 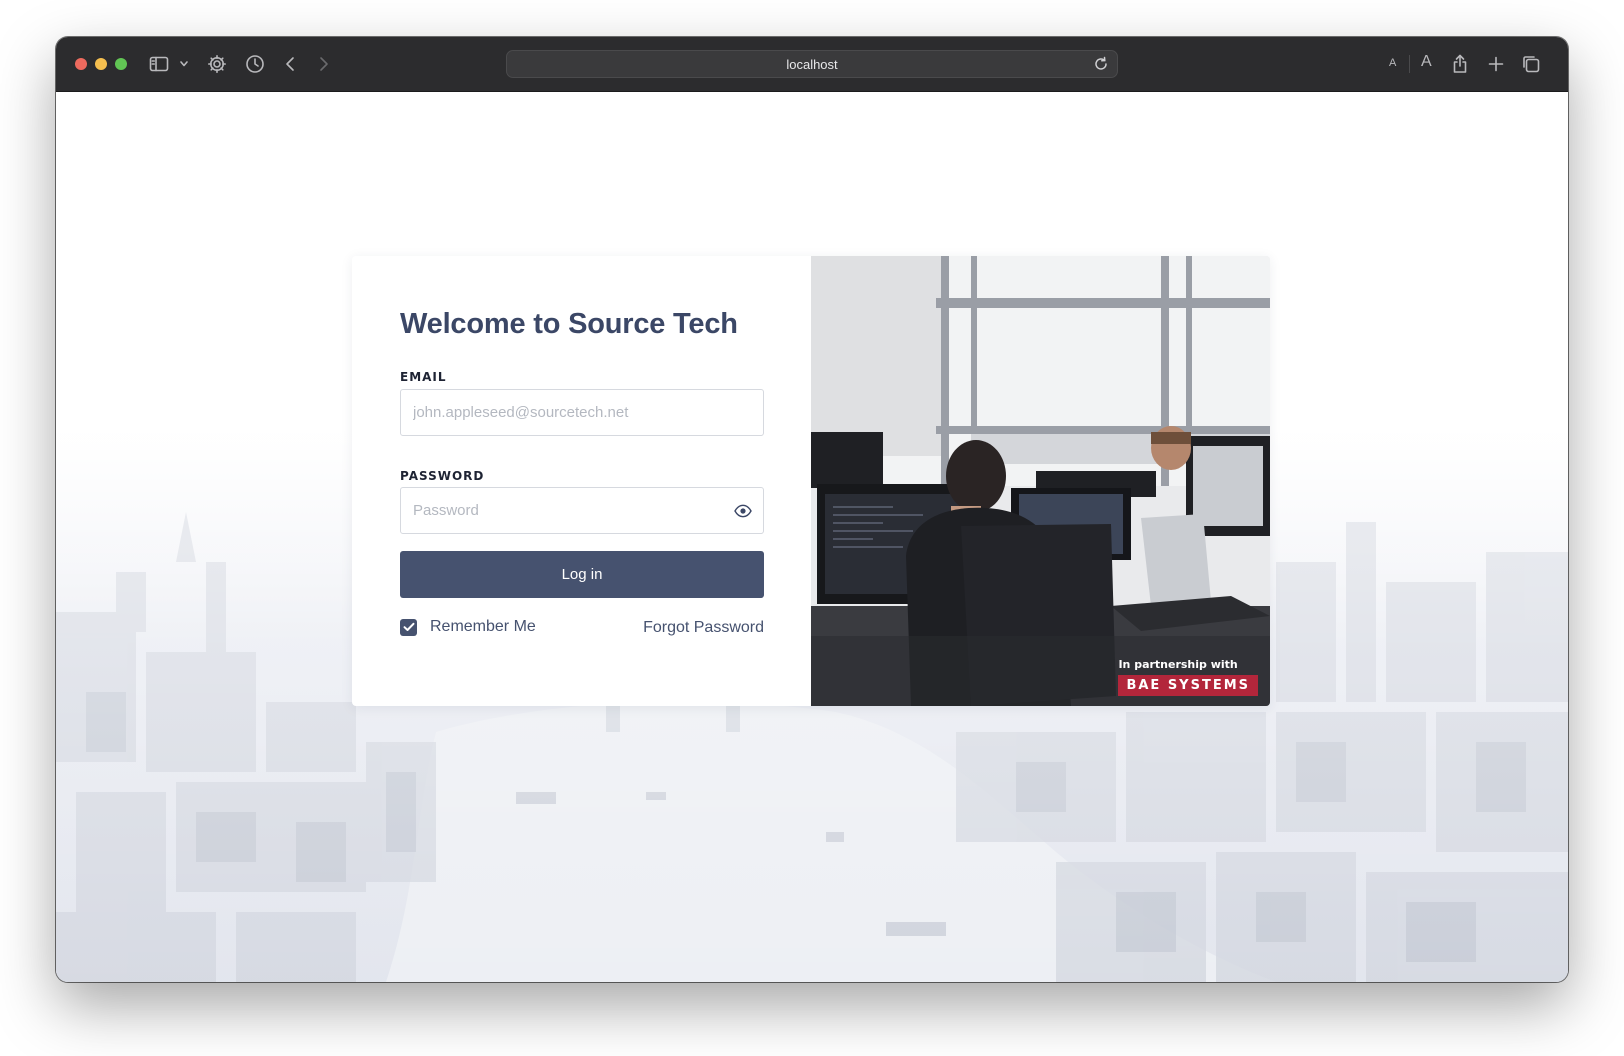 I want to click on gear-icon, so click(x=217, y=64).